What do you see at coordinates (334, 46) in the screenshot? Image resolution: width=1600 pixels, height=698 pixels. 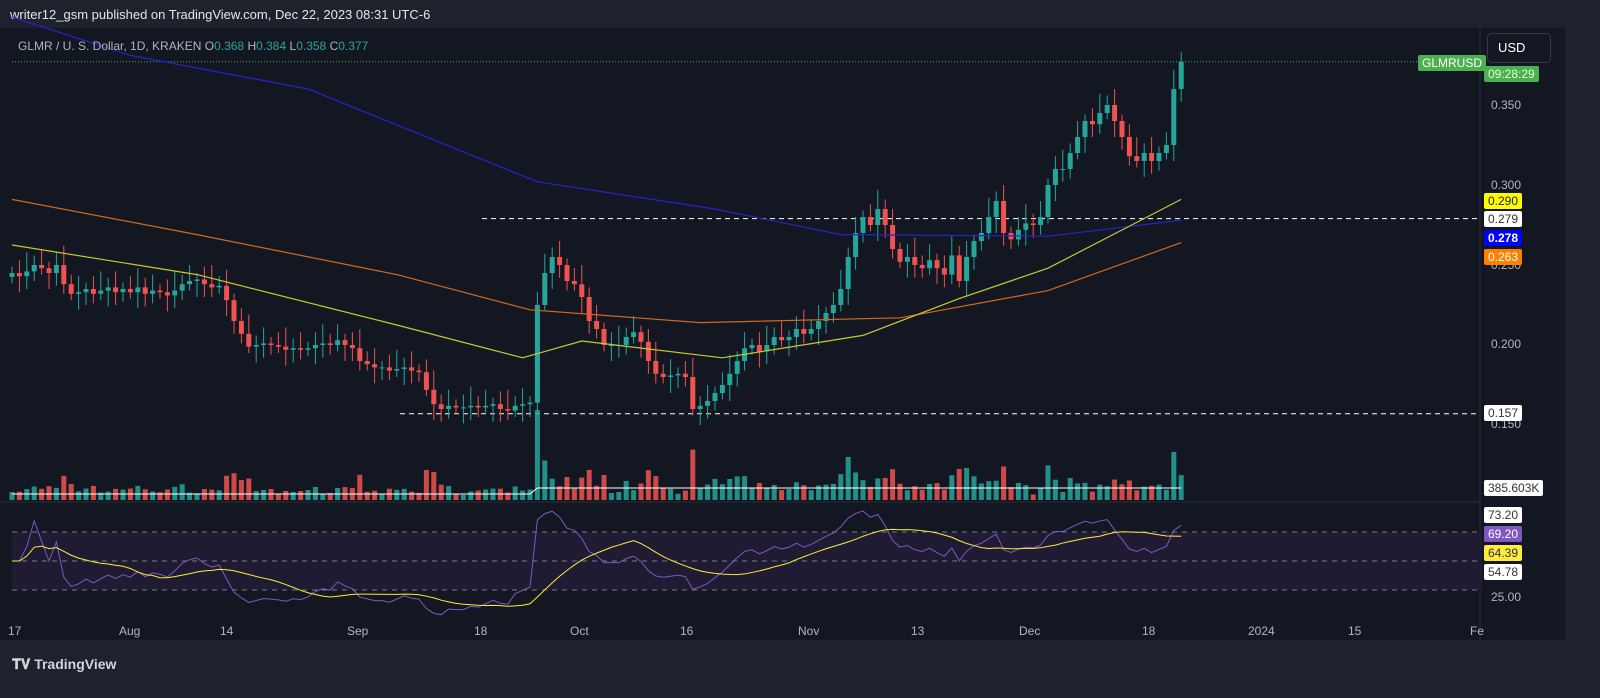 I see `close-label: C` at bounding box center [334, 46].